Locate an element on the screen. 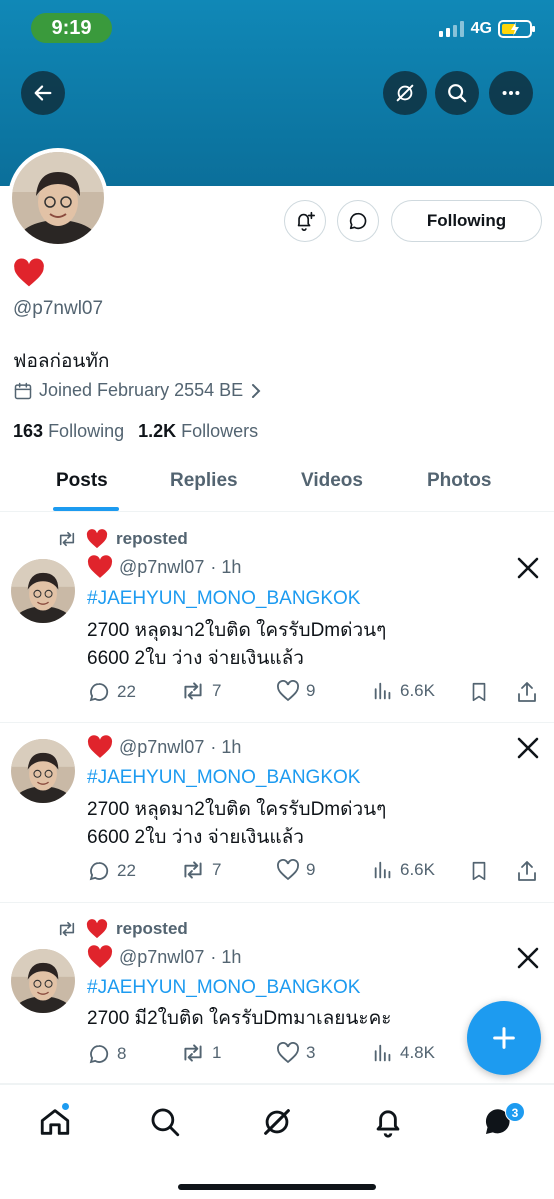 This screenshot has width=554, height=1199. post-actions: 22 7 9 6.6K is located at coordinates (314, 693).